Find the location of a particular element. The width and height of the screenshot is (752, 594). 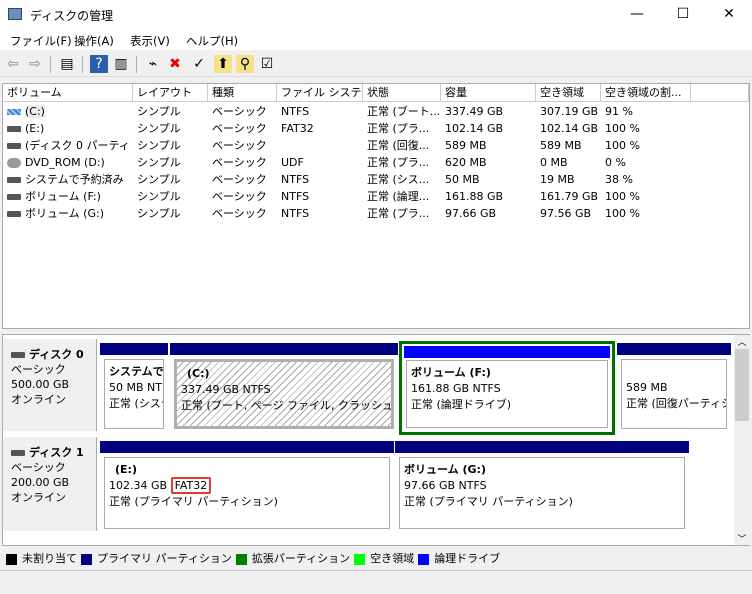

menu-view: 表示(V) is located at coordinates (150, 41).